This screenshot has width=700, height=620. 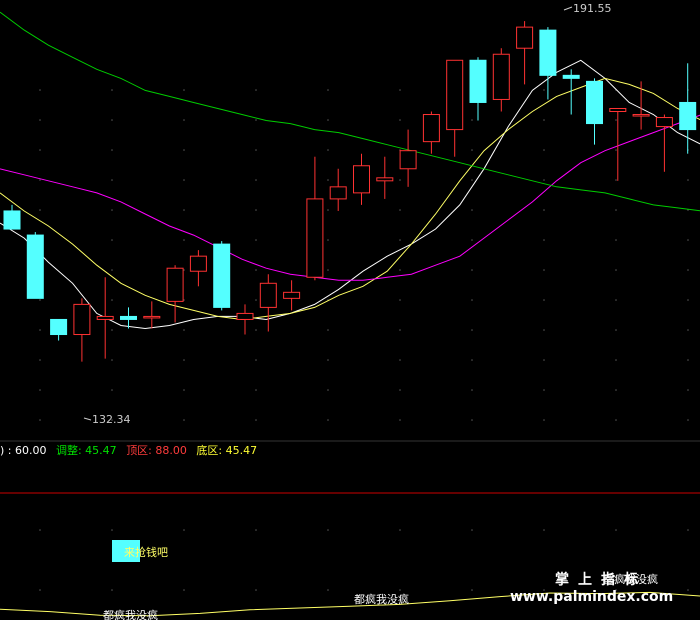 I want to click on indicator-legend: ) : 60.00 调整: 45.47 顶区: 88.00 底区: 45.47, so click(x=128, y=450).